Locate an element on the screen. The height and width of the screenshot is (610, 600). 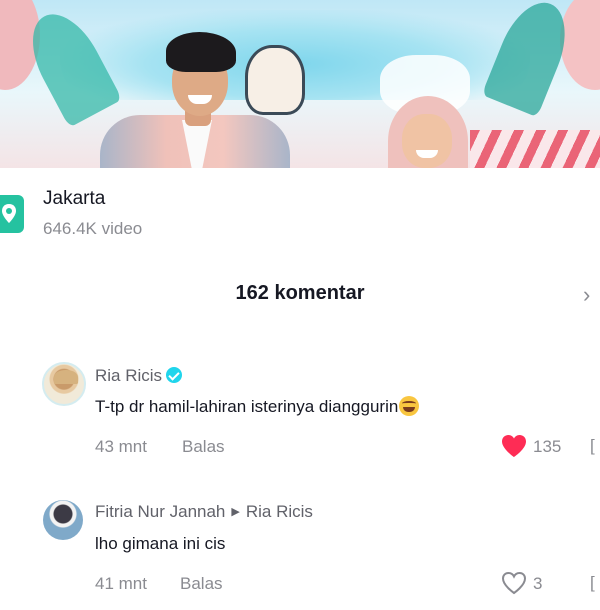
comment-body: lho gimana ini cis is located at coordinates (160, 543).